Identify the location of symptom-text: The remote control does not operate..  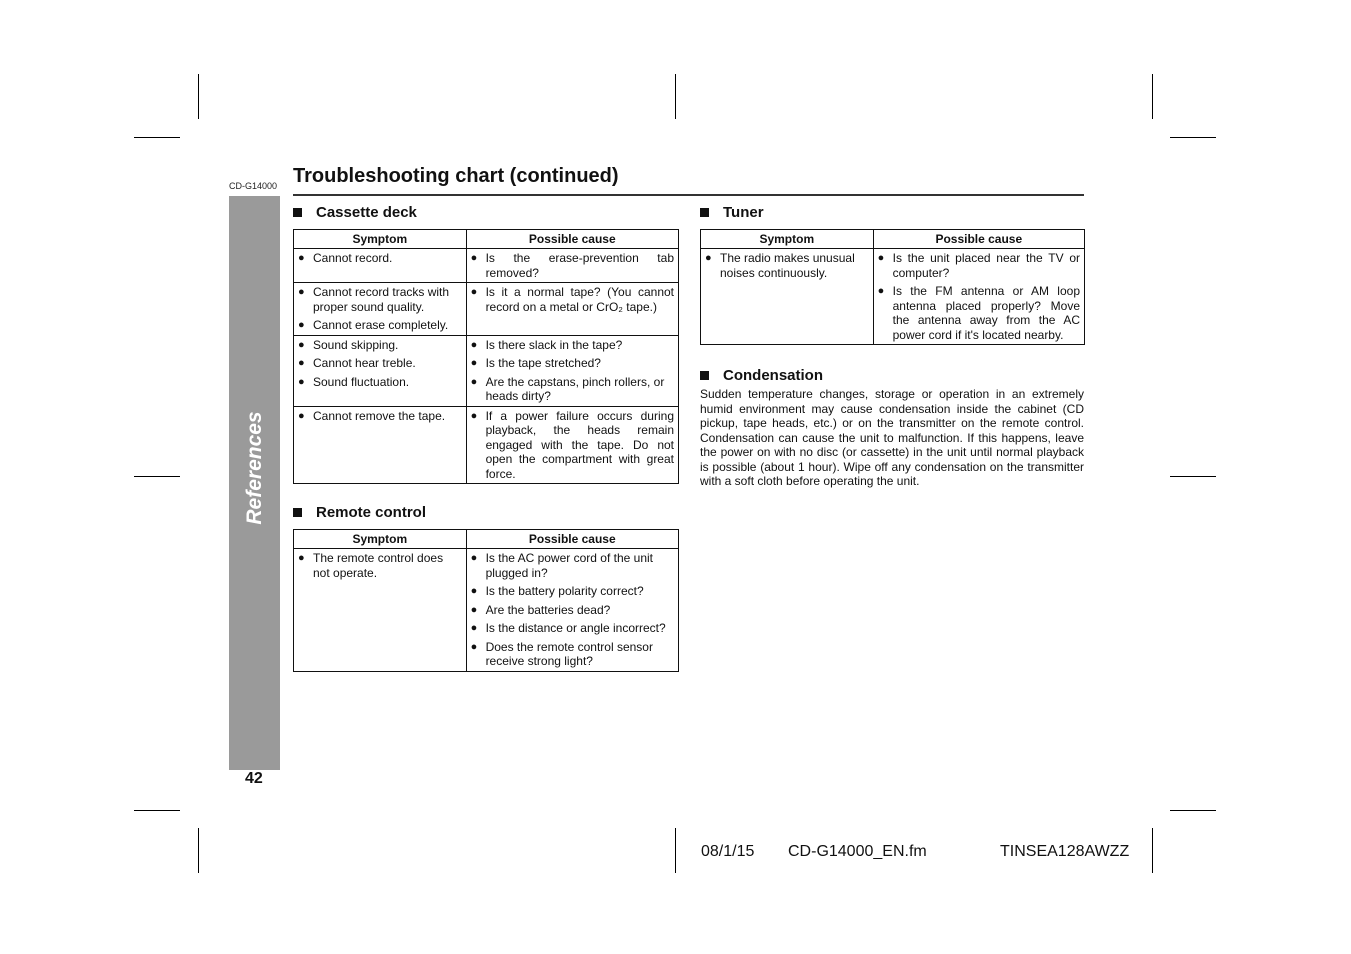
(378, 565).